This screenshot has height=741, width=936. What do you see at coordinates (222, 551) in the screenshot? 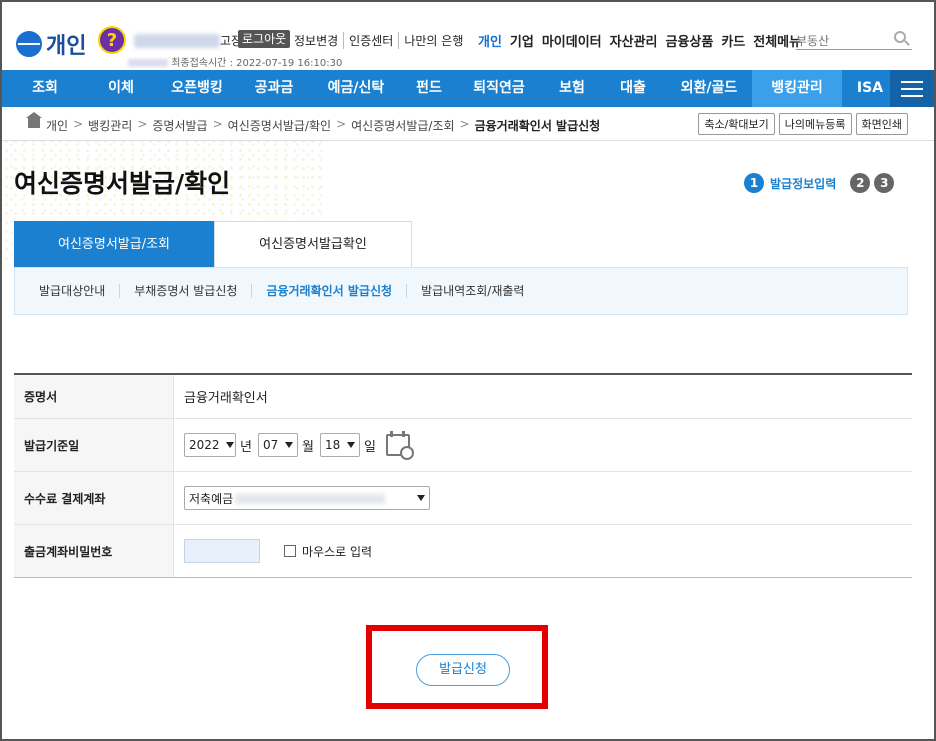
I see `password-input` at bounding box center [222, 551].